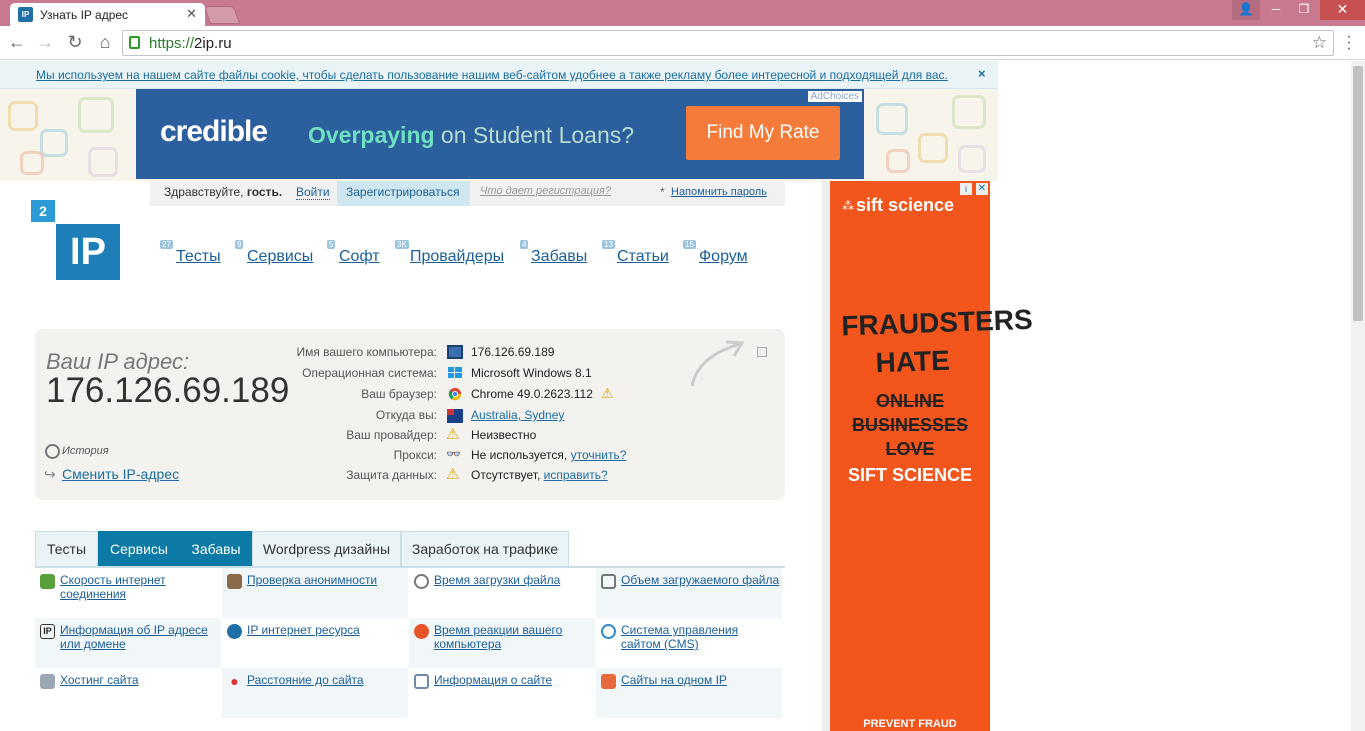 This screenshot has height=731, width=1365. Describe the element at coordinates (128, 593) in the screenshot. I see `service-item: Скорость интернет соединения` at that location.